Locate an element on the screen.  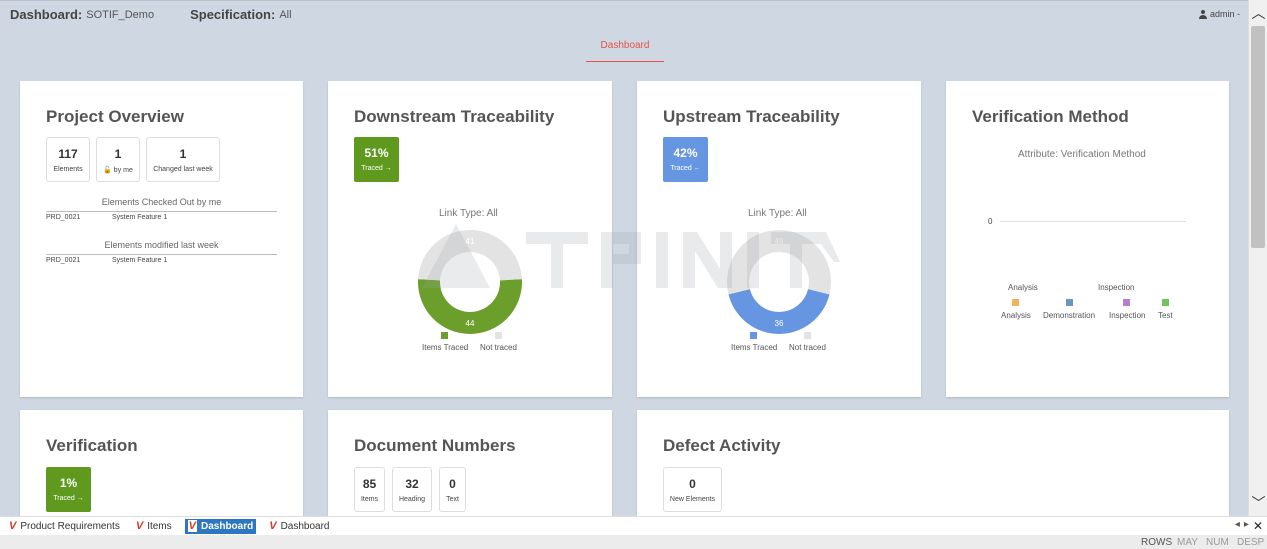
axis-gridline is located at coordinates (1093, 221).